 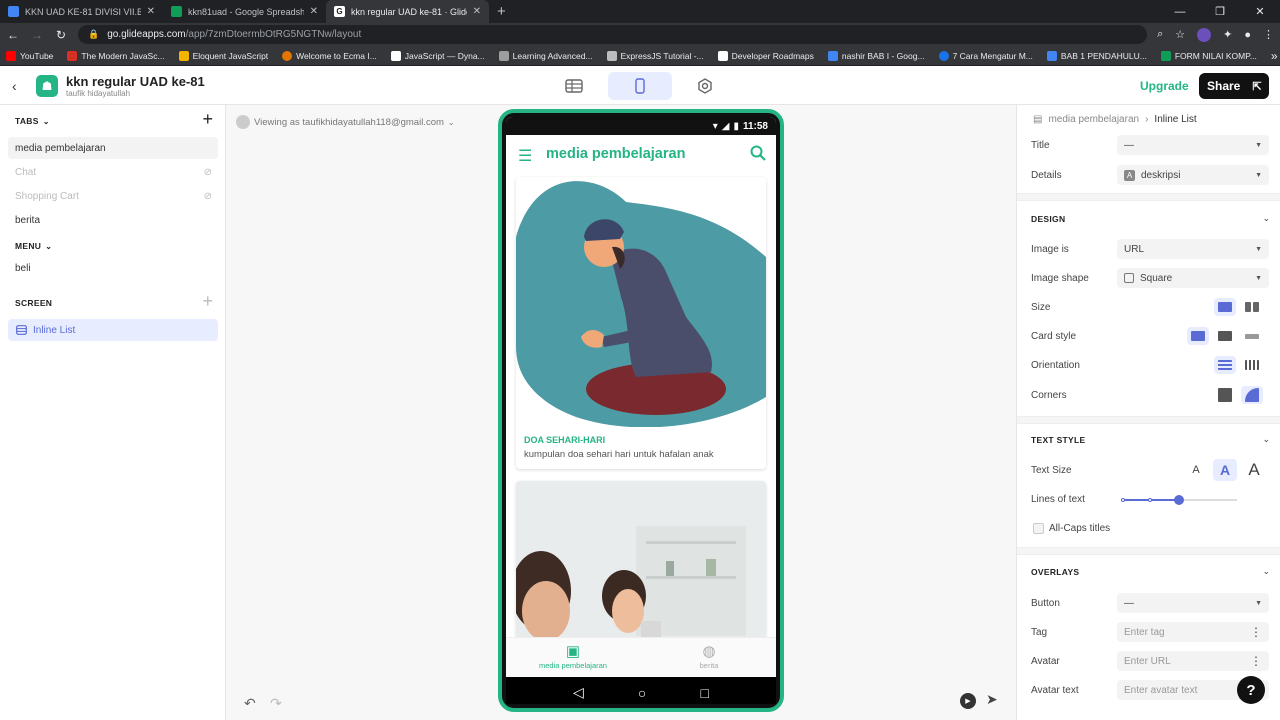 I want to click on image-shape-select: Square ▼, so click(x=1193, y=278).